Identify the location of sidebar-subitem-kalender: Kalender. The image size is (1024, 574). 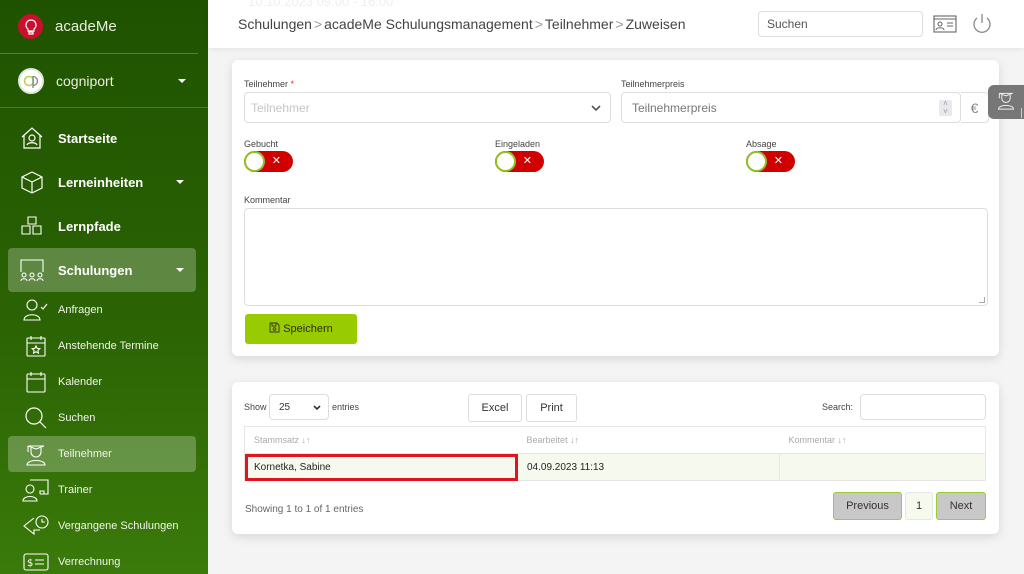
(102, 382).